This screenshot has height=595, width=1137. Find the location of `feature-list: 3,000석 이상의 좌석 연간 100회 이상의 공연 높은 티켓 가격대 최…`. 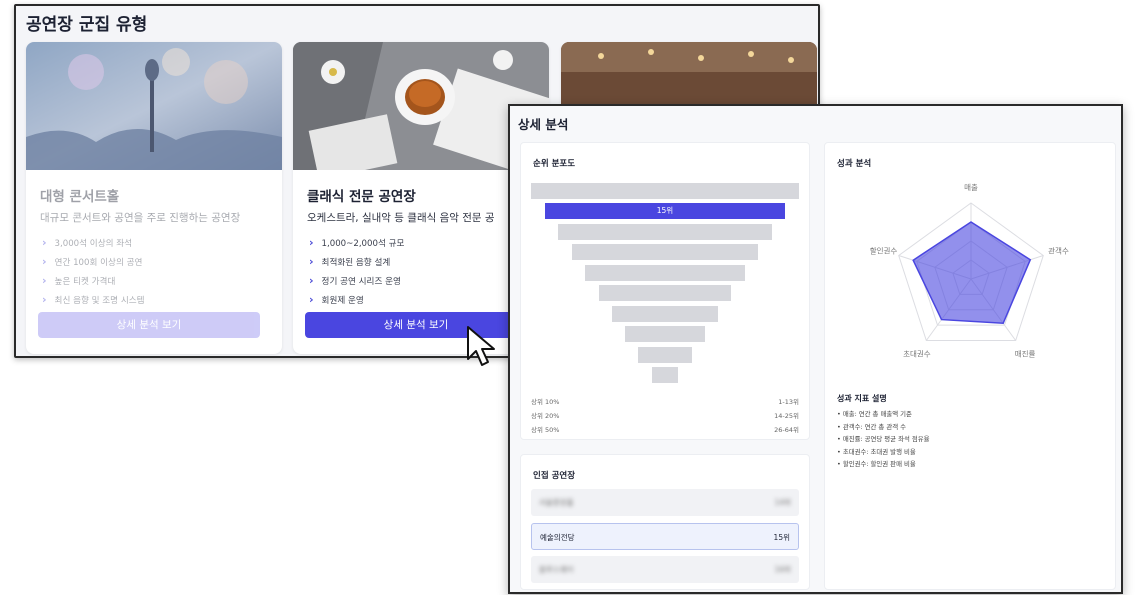

feature-list: 3,000석 이상의 좌석 연간 100회 이상의 공연 높은 티켓 가격대 최… is located at coordinates (93, 274).